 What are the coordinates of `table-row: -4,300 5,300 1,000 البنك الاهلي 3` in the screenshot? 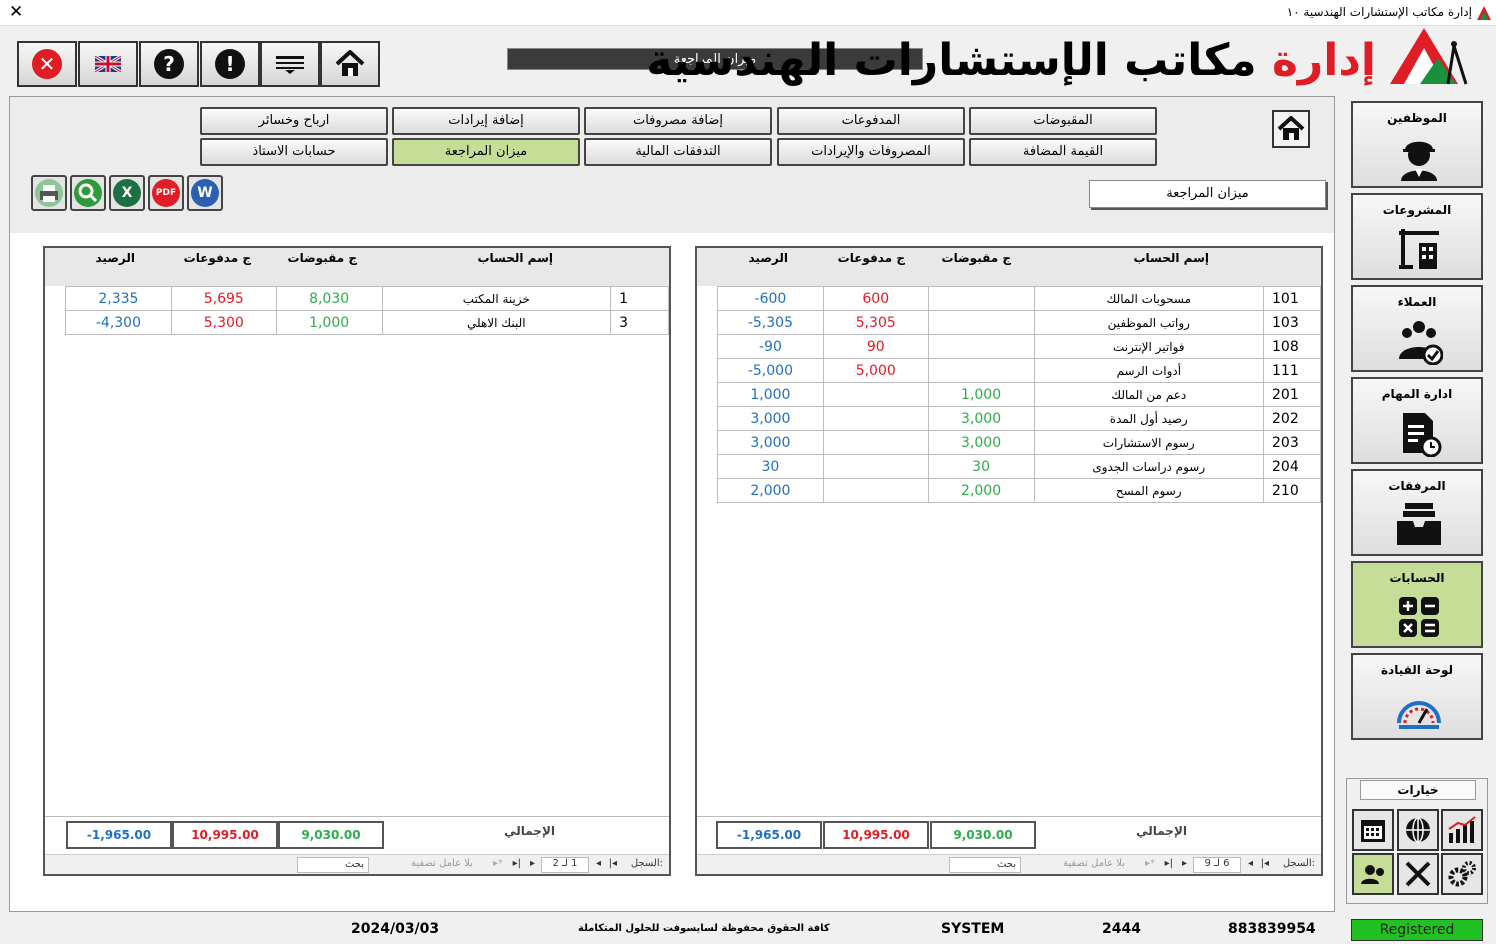 It's located at (367, 322).